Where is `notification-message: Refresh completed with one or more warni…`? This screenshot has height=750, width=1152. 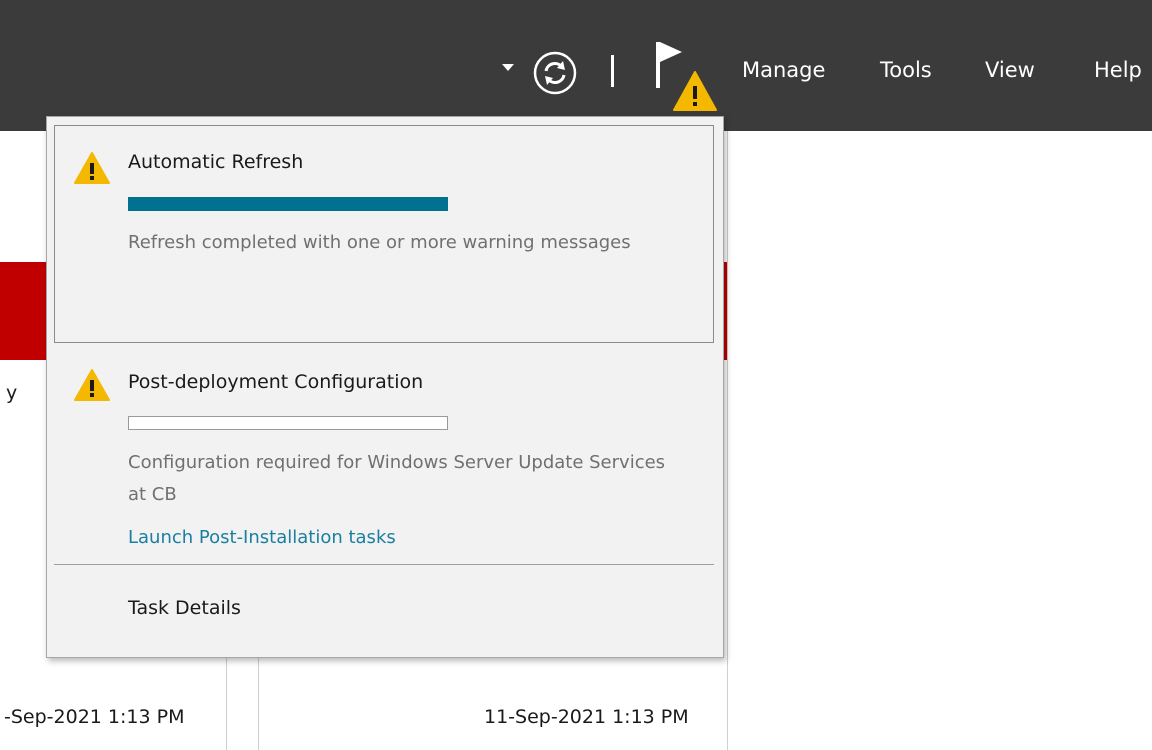
notification-message: Refresh completed with one or more warni… is located at coordinates (379, 242).